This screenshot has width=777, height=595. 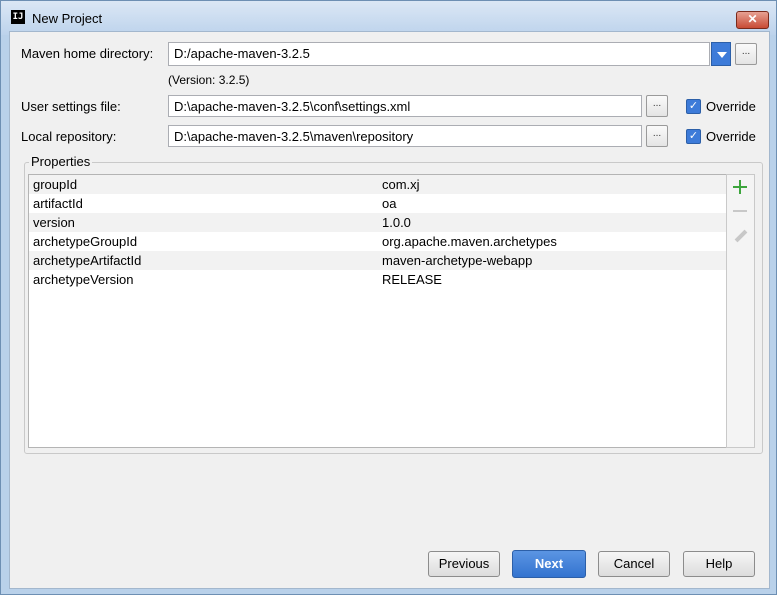 I want to click on property-key: artifactId, so click(x=58, y=203).